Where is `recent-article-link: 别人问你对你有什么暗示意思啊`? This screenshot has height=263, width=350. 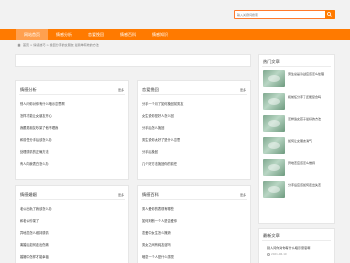 recent-article-link: 别人问你对你有什么暗示意思啊 is located at coordinates (288, 247).